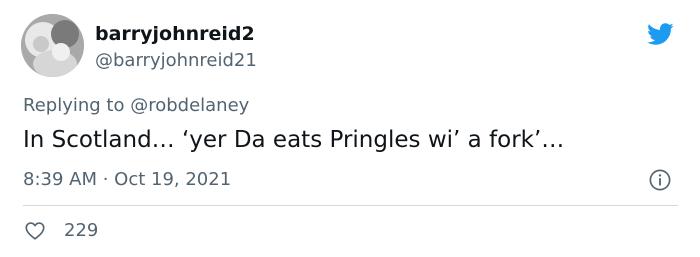 Image resolution: width=700 pixels, height=257 pixels. What do you see at coordinates (35, 231) in the screenshot?
I see `heart-icon` at bounding box center [35, 231].